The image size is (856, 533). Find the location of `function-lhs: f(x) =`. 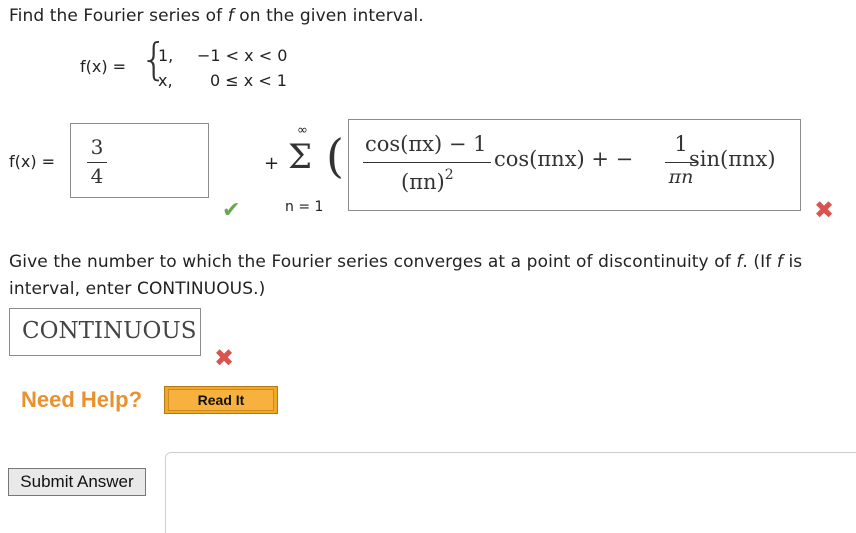

function-lhs: f(x) = is located at coordinates (103, 66).